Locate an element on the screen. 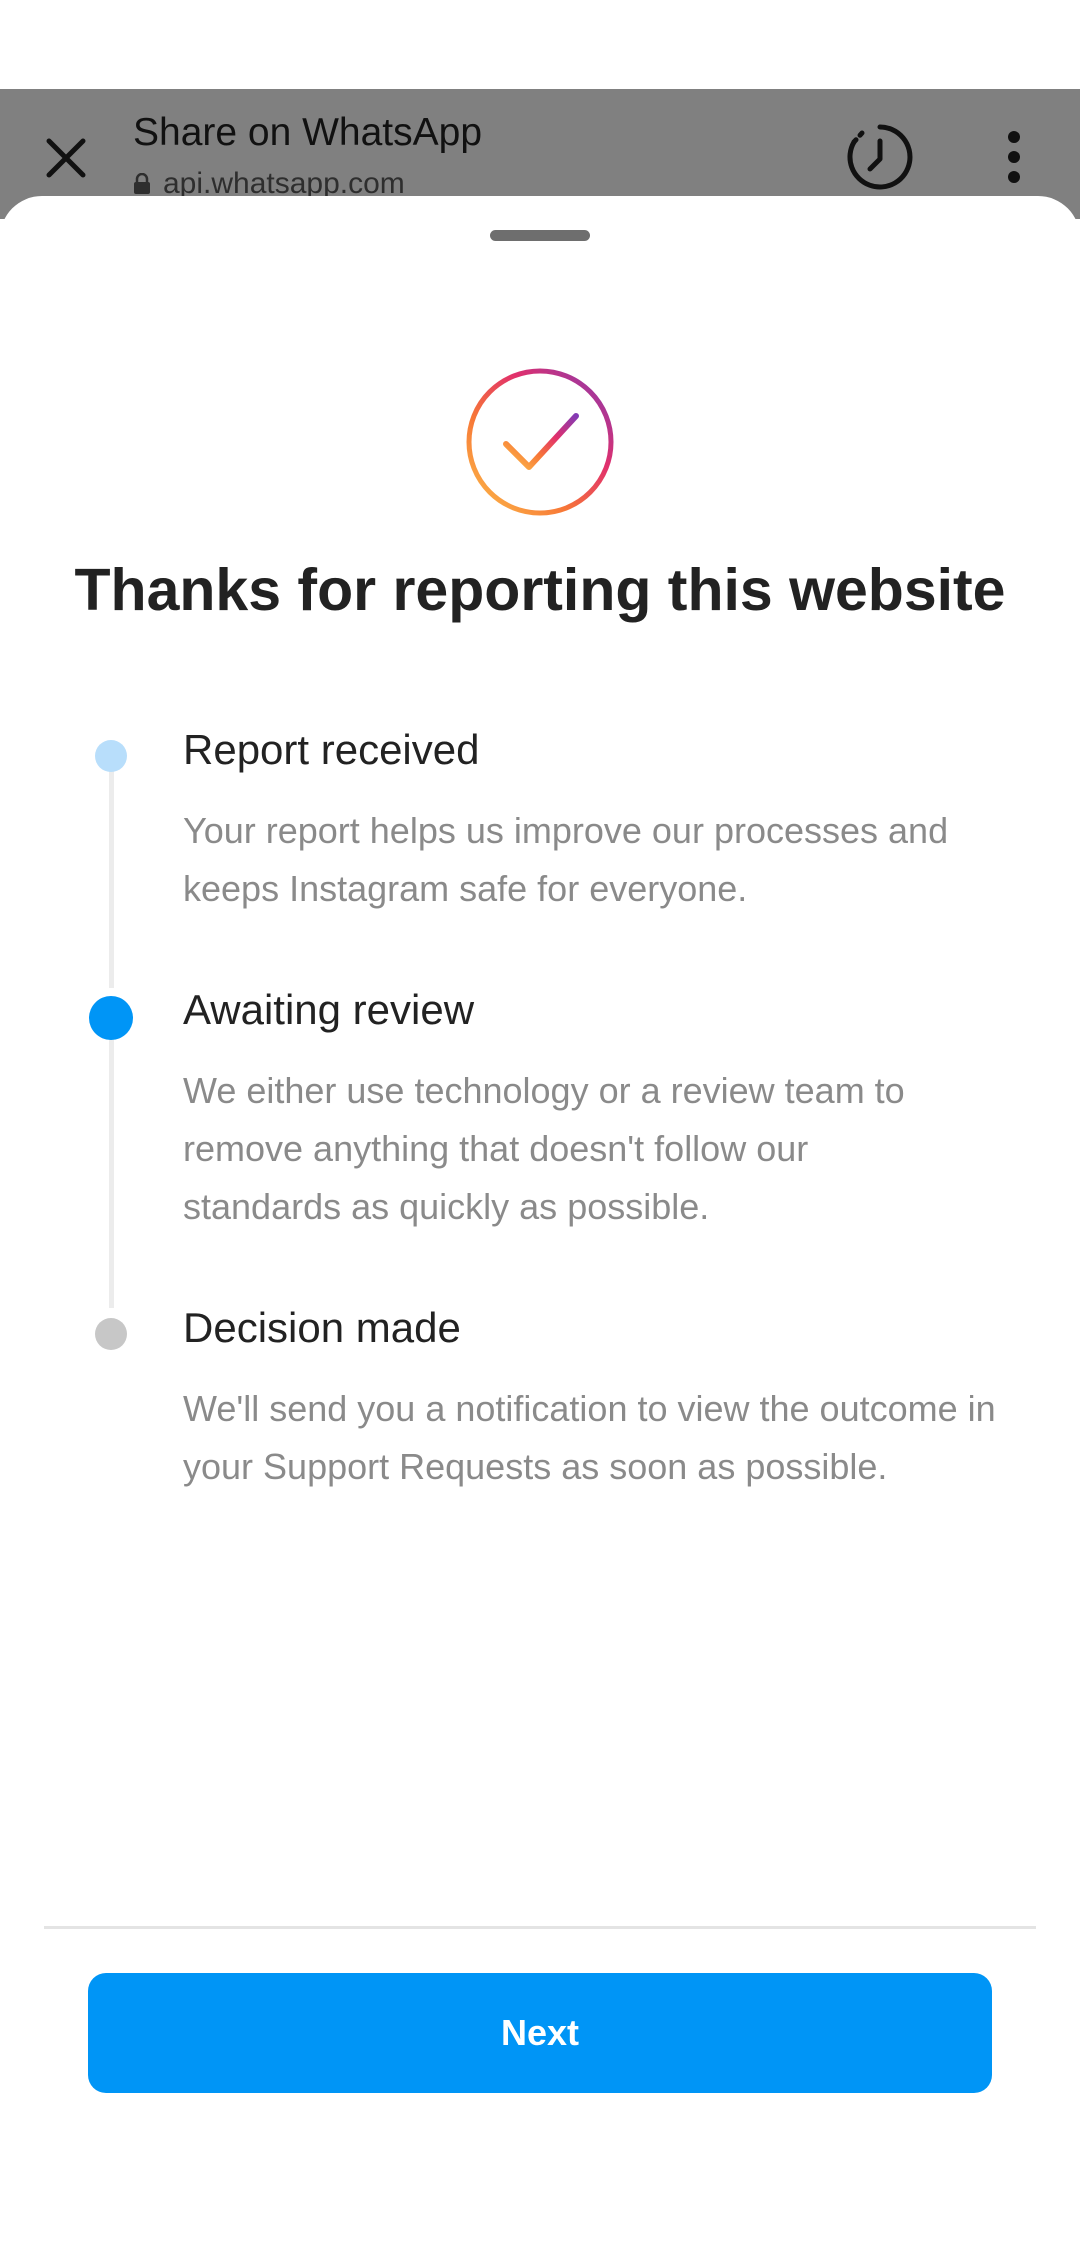 Image resolution: width=1080 pixels, height=2246 pixels. history-icon is located at coordinates (880, 157).